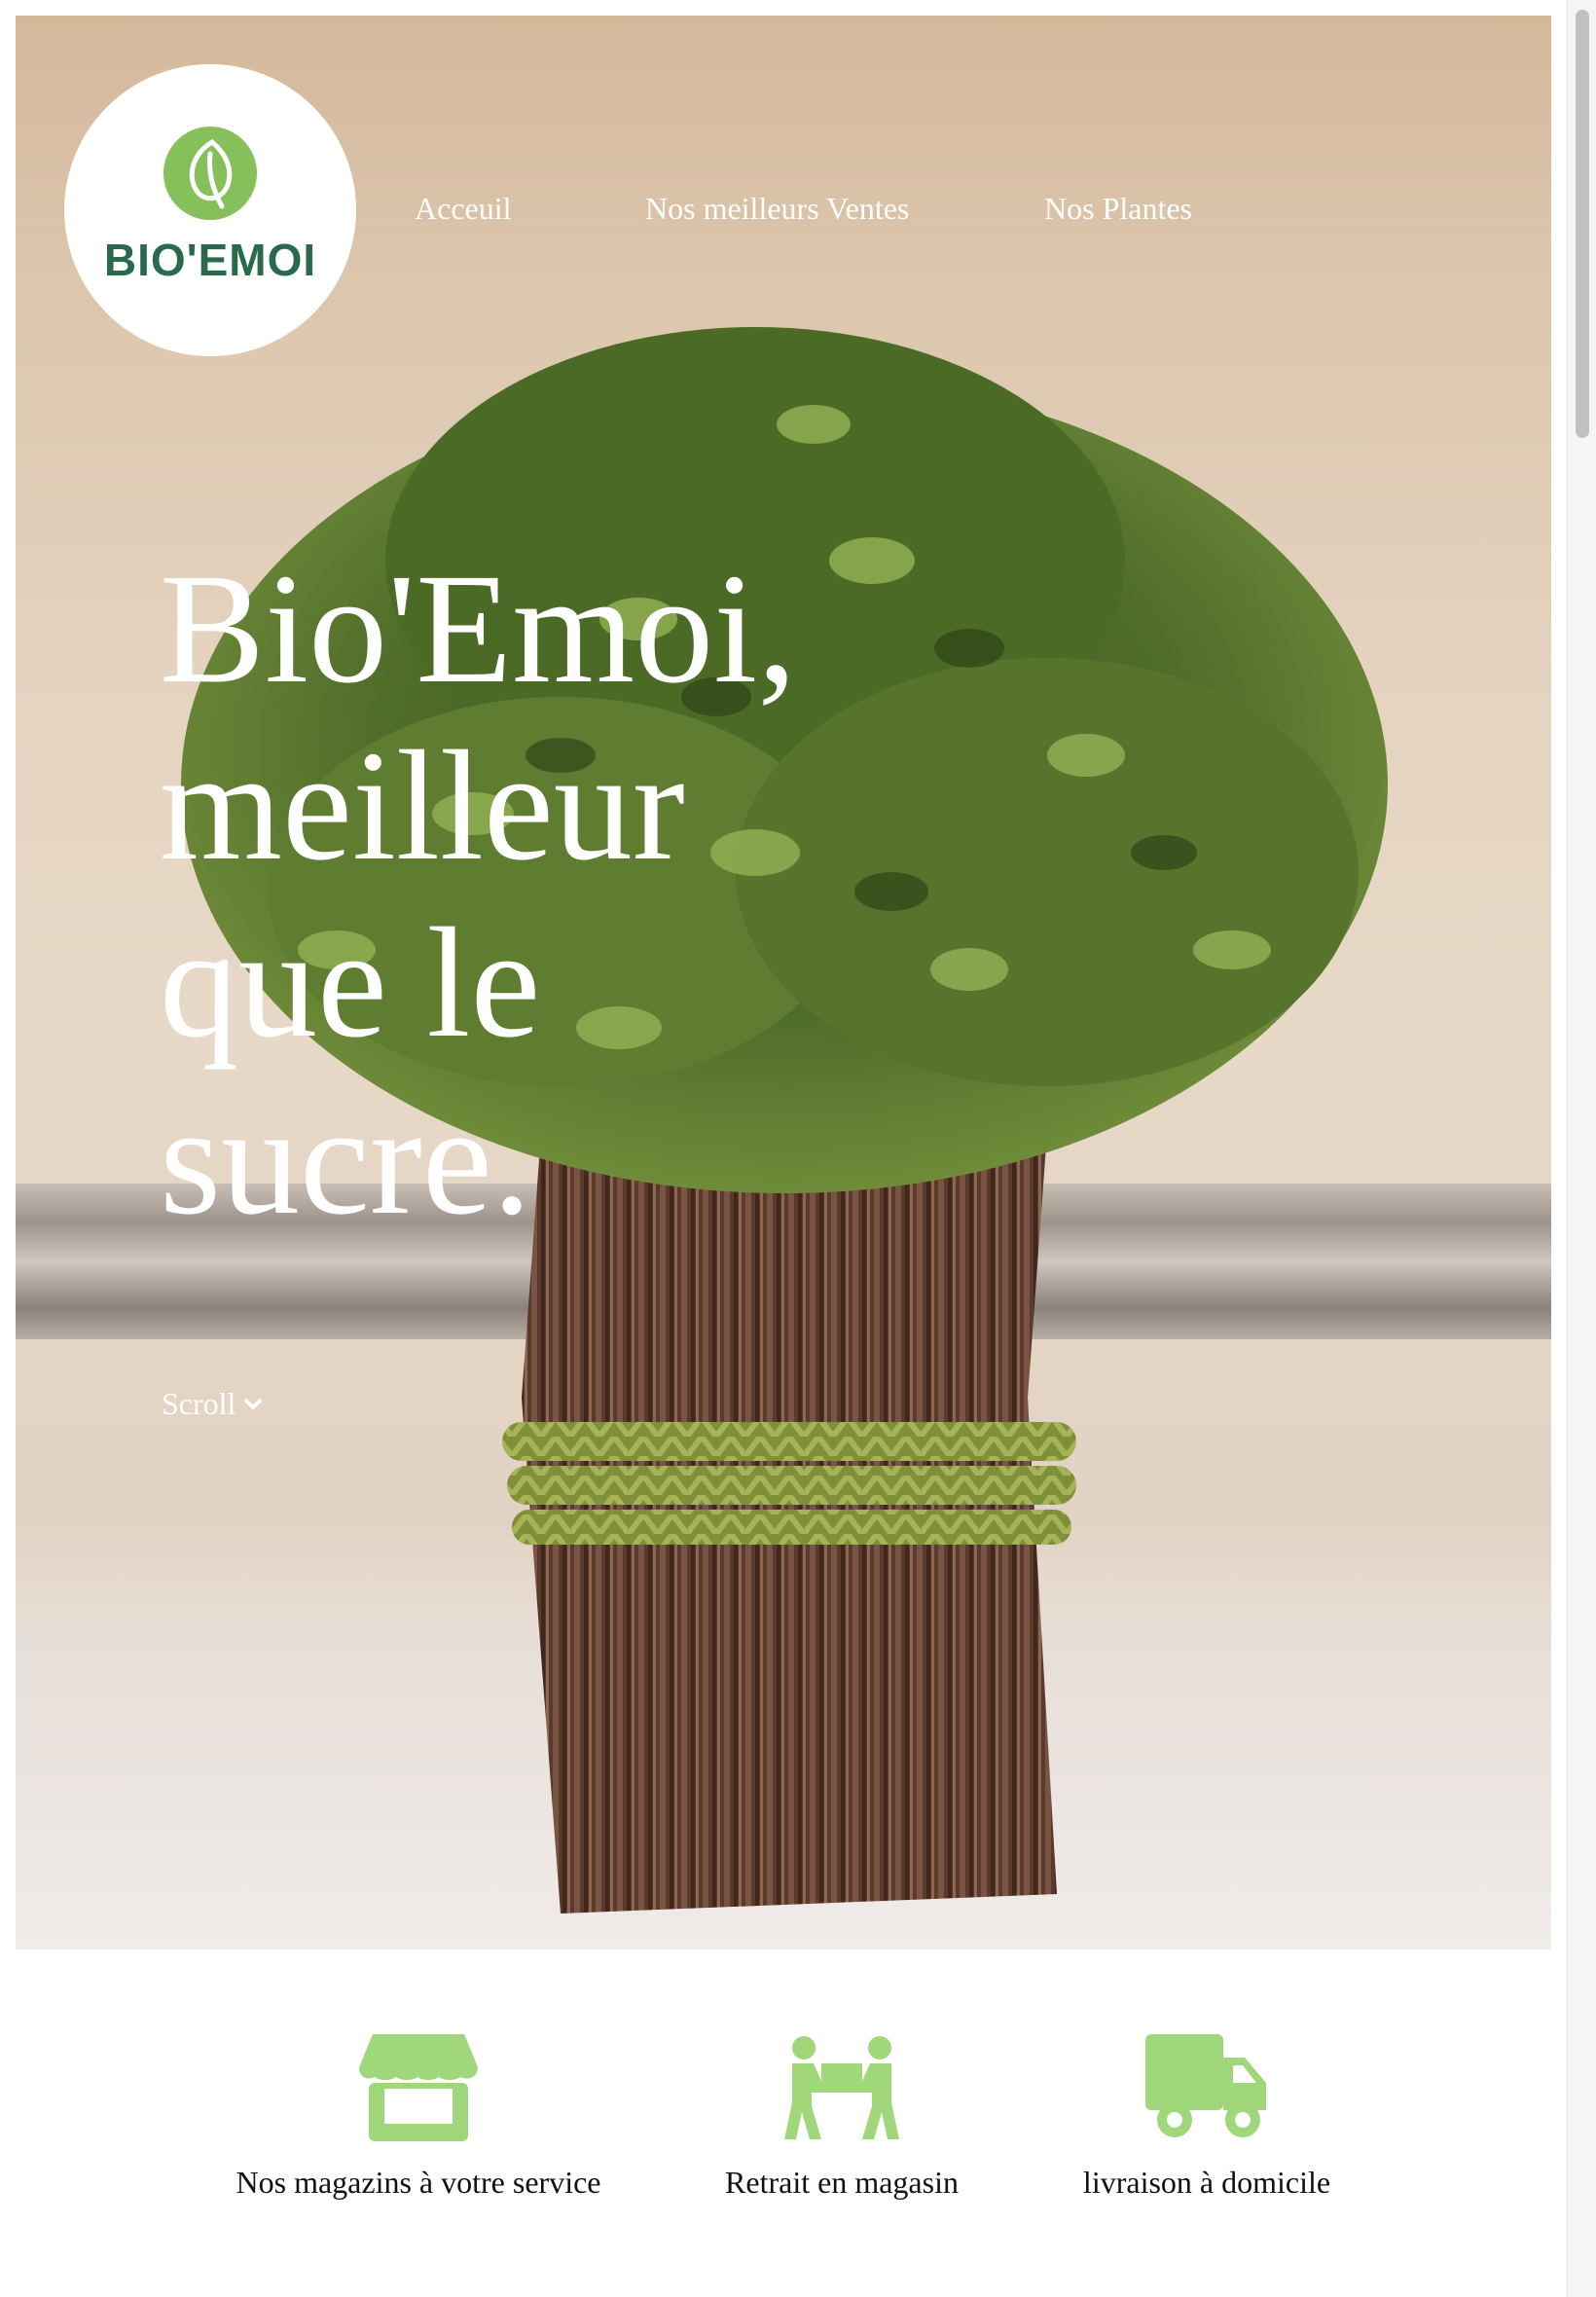  Describe the element at coordinates (199, 1404) in the screenshot. I see `scroll-label: Scroll` at that location.